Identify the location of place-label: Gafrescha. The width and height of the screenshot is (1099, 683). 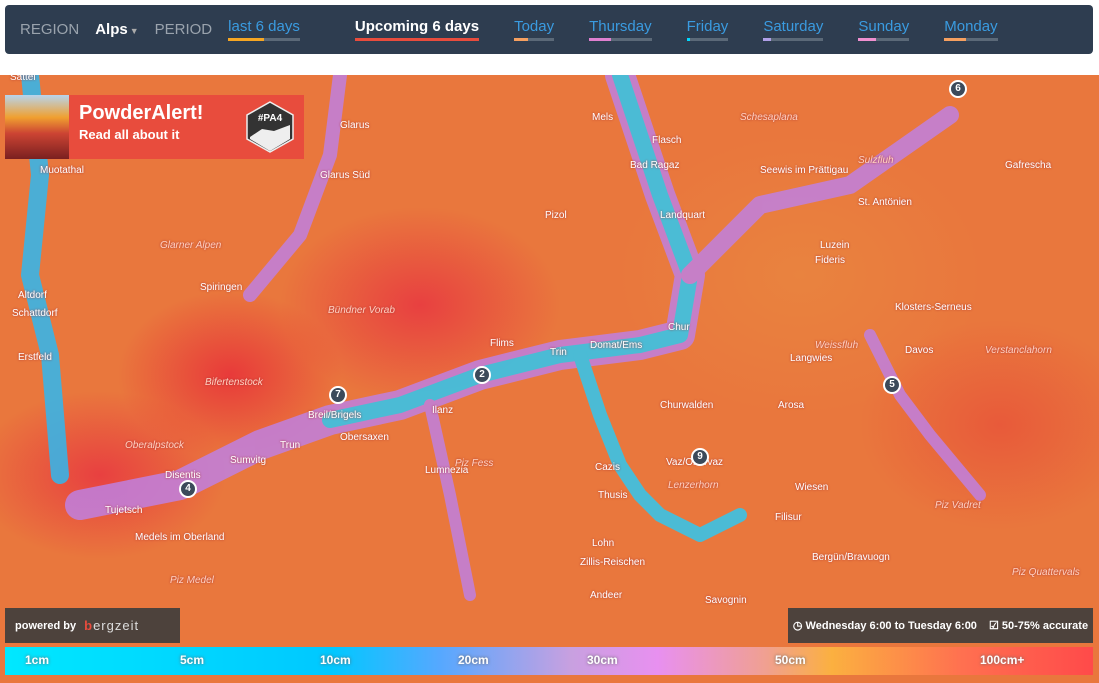
(1028, 165).